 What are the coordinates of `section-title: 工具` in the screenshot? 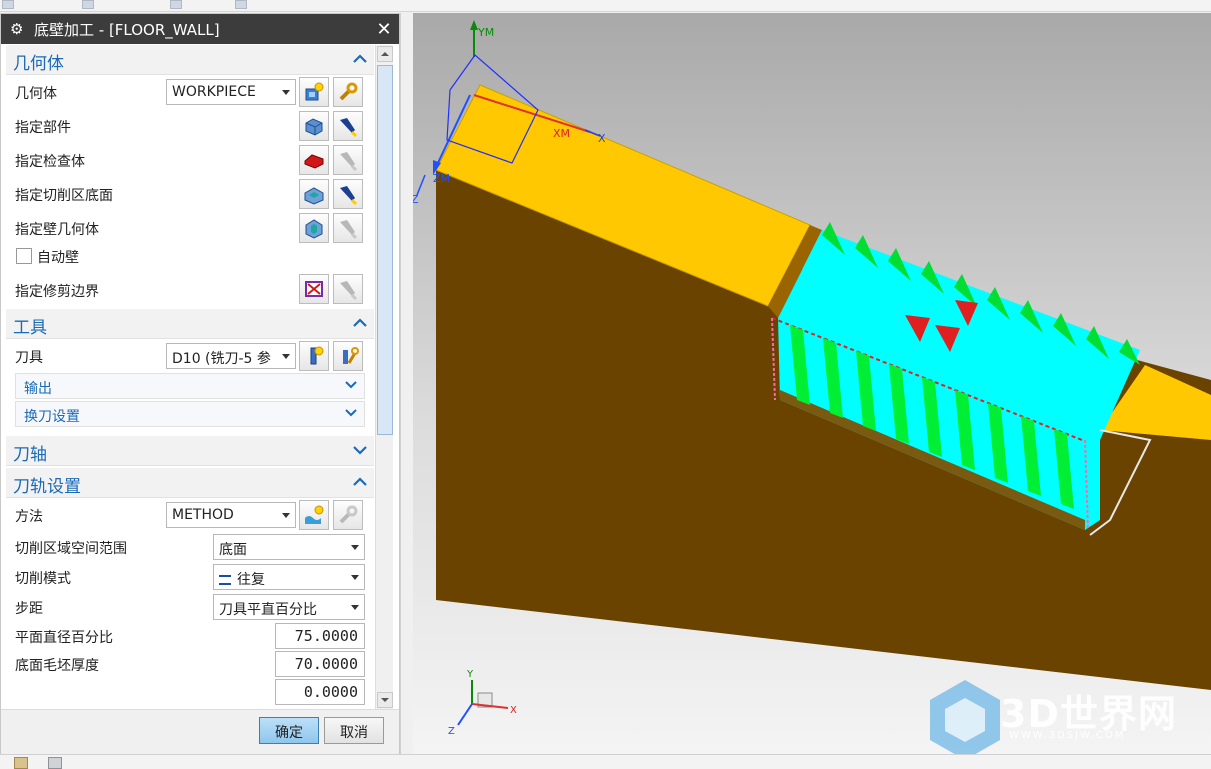 It's located at (30, 328).